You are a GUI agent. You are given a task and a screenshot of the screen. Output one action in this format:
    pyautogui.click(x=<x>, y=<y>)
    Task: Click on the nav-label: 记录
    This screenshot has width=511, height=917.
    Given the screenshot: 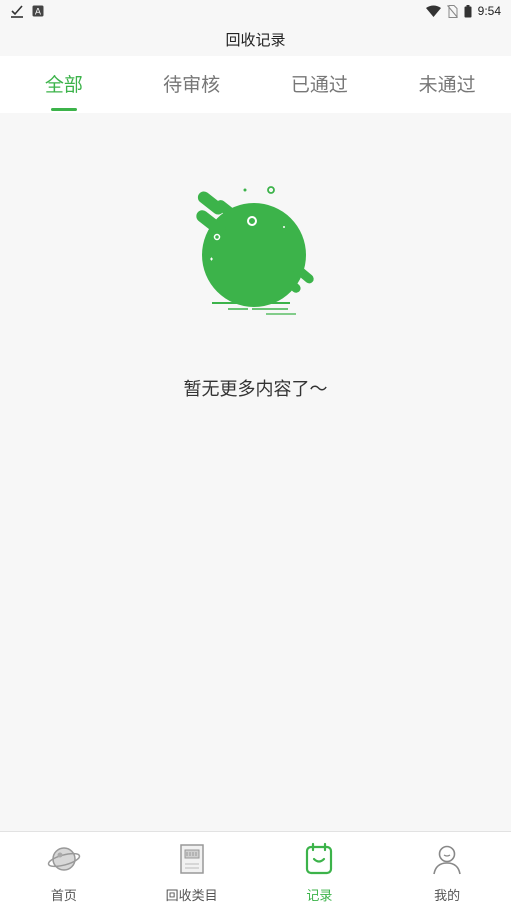 What is the action you would take?
    pyautogui.click(x=319, y=896)
    